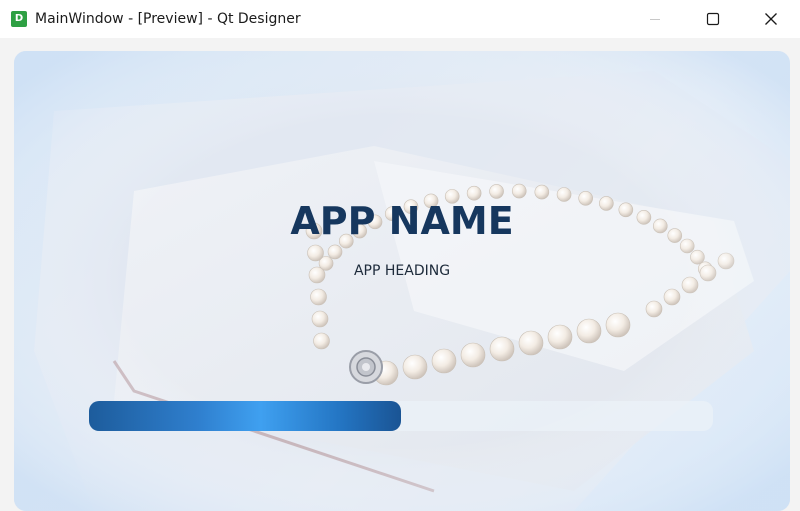  I want to click on minimize-icon, so click(655, 19).